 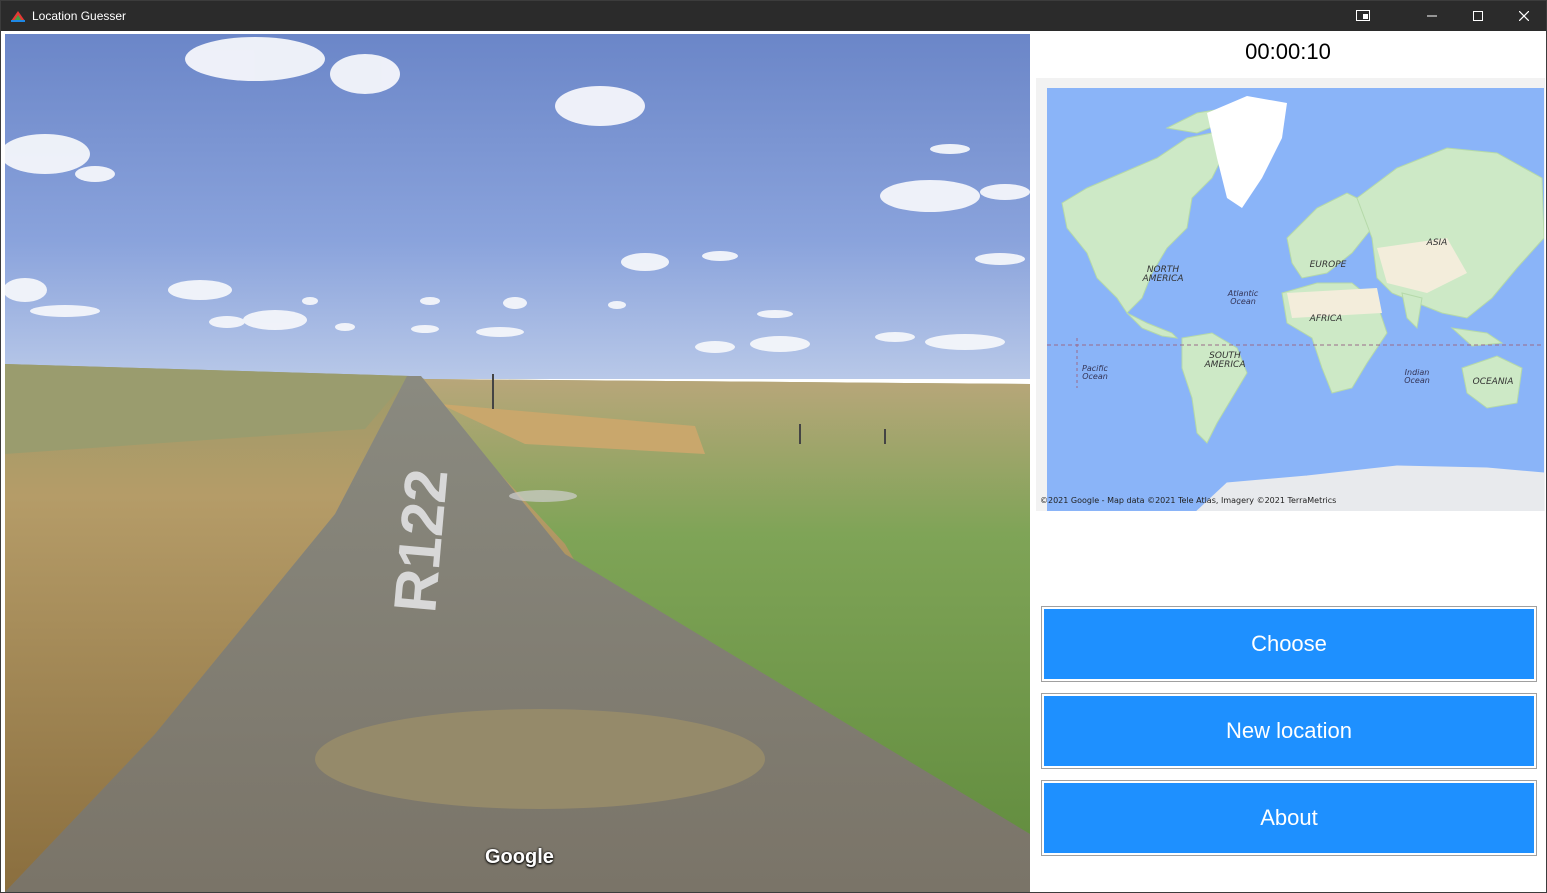 I want to click on label-atlantic-2: Ocean, so click(x=1243, y=301).